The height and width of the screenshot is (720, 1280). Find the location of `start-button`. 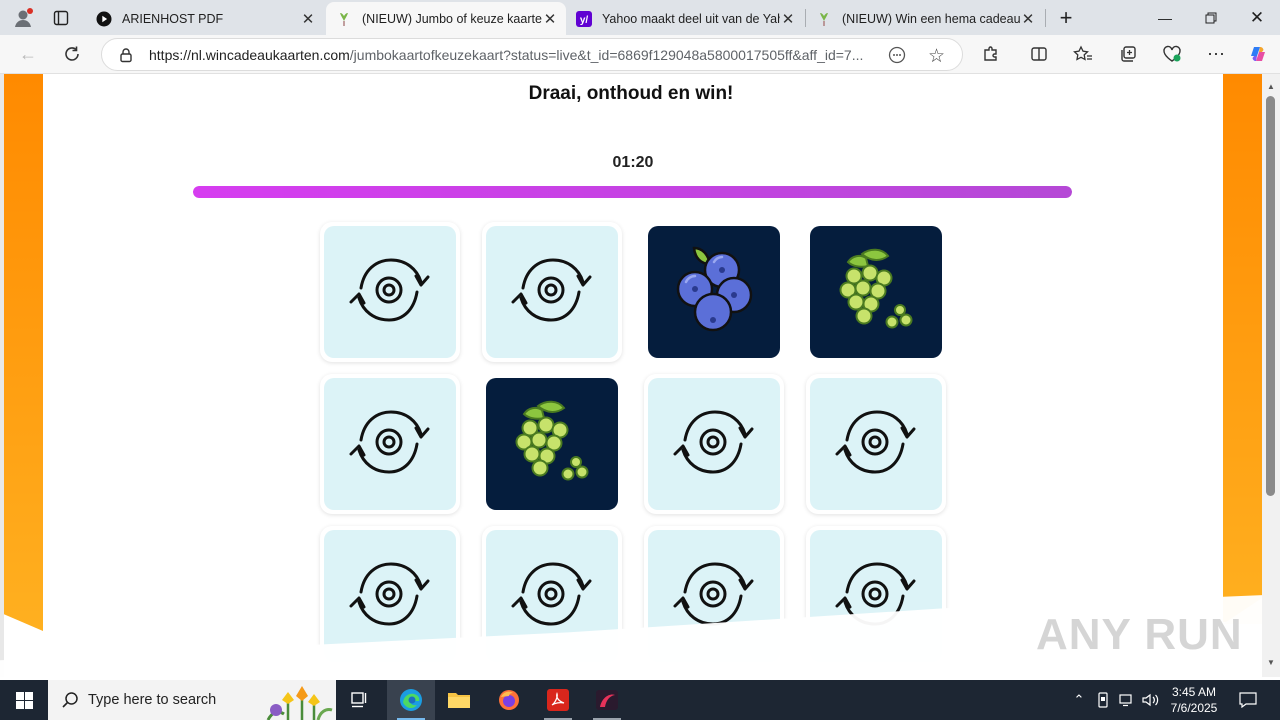

start-button is located at coordinates (24, 700).